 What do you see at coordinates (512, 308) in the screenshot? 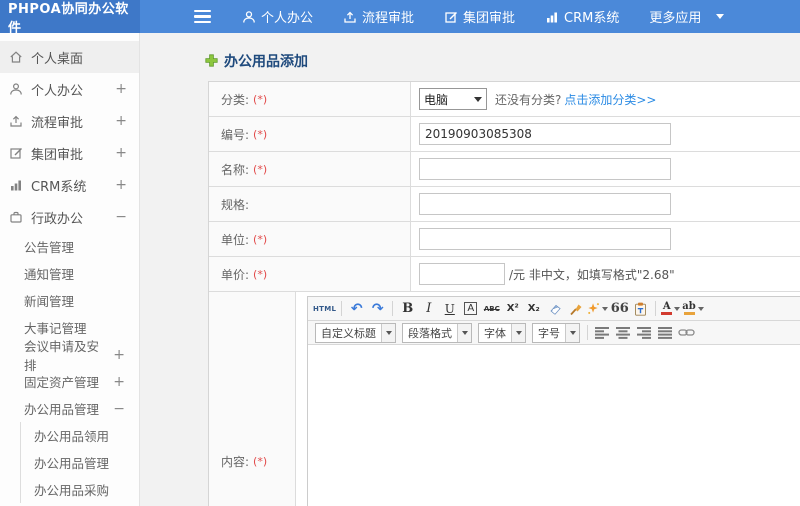
I see `superscript-button: X²` at bounding box center [512, 308].